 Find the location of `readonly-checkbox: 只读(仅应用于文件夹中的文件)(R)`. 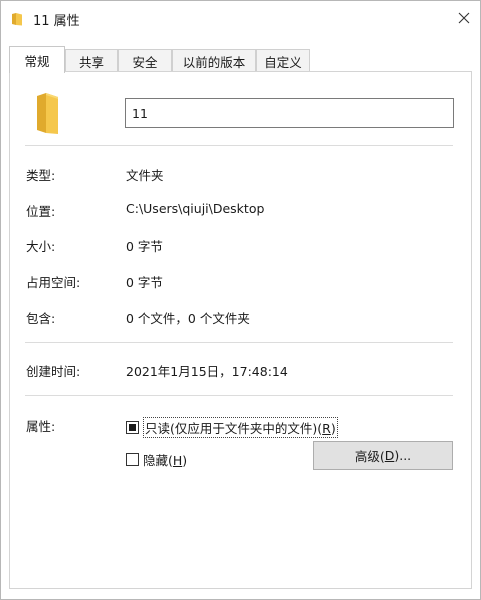

readonly-checkbox: 只读(仅应用于文件夹中的文件)(R) is located at coordinates (232, 427).